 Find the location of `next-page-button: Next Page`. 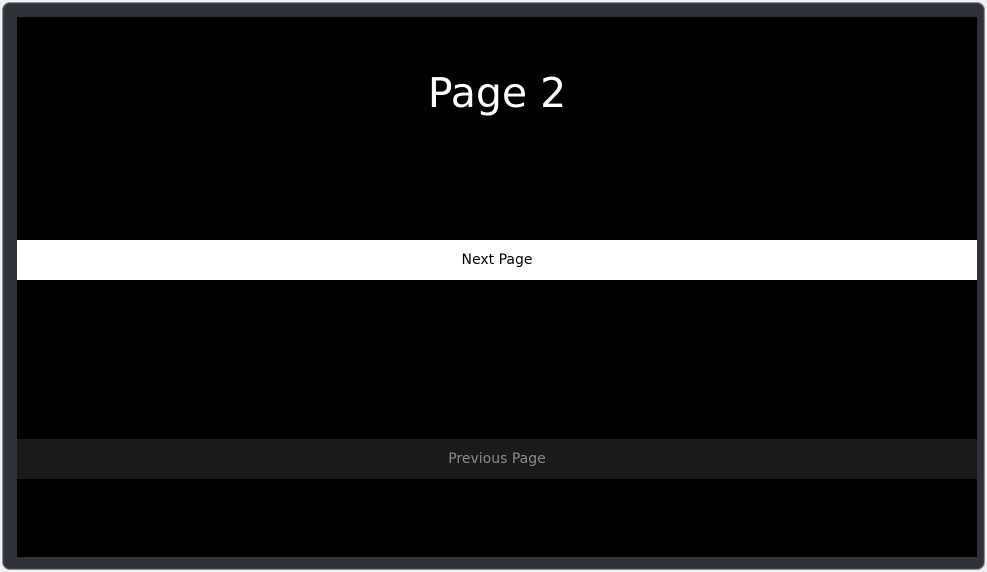

next-page-button: Next Page is located at coordinates (497, 260).